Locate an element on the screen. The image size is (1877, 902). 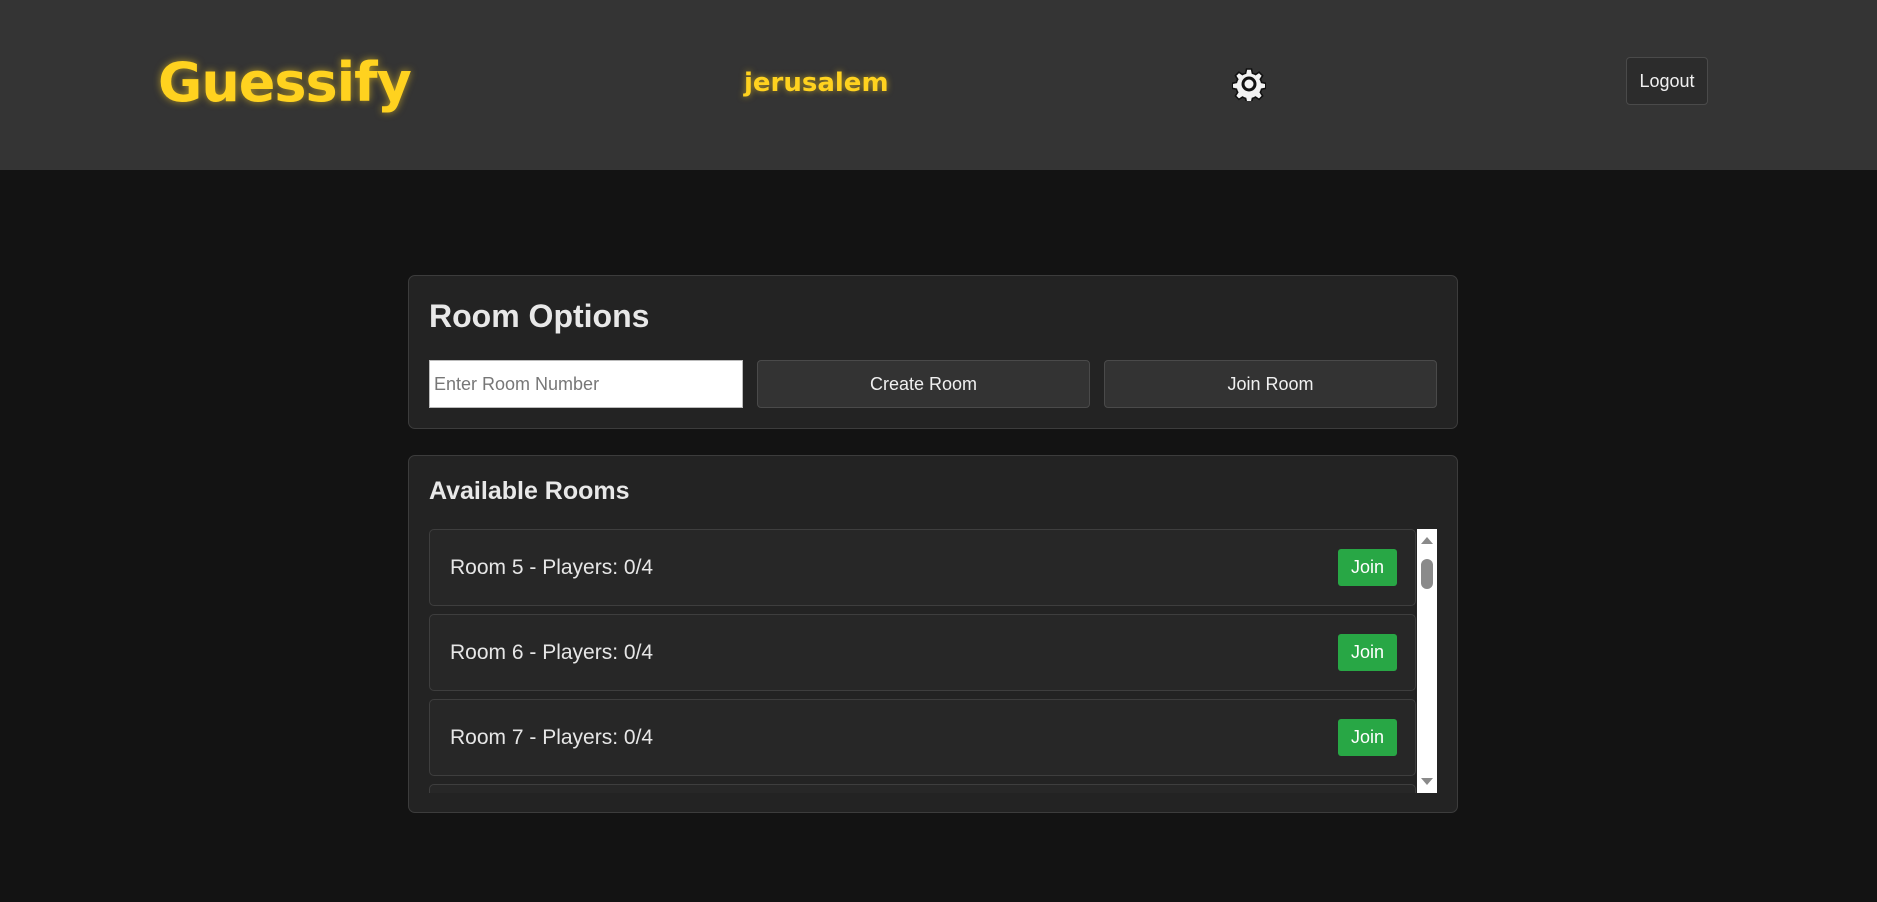
room-options-panel: Room Options Create Room Join Room is located at coordinates (933, 352).